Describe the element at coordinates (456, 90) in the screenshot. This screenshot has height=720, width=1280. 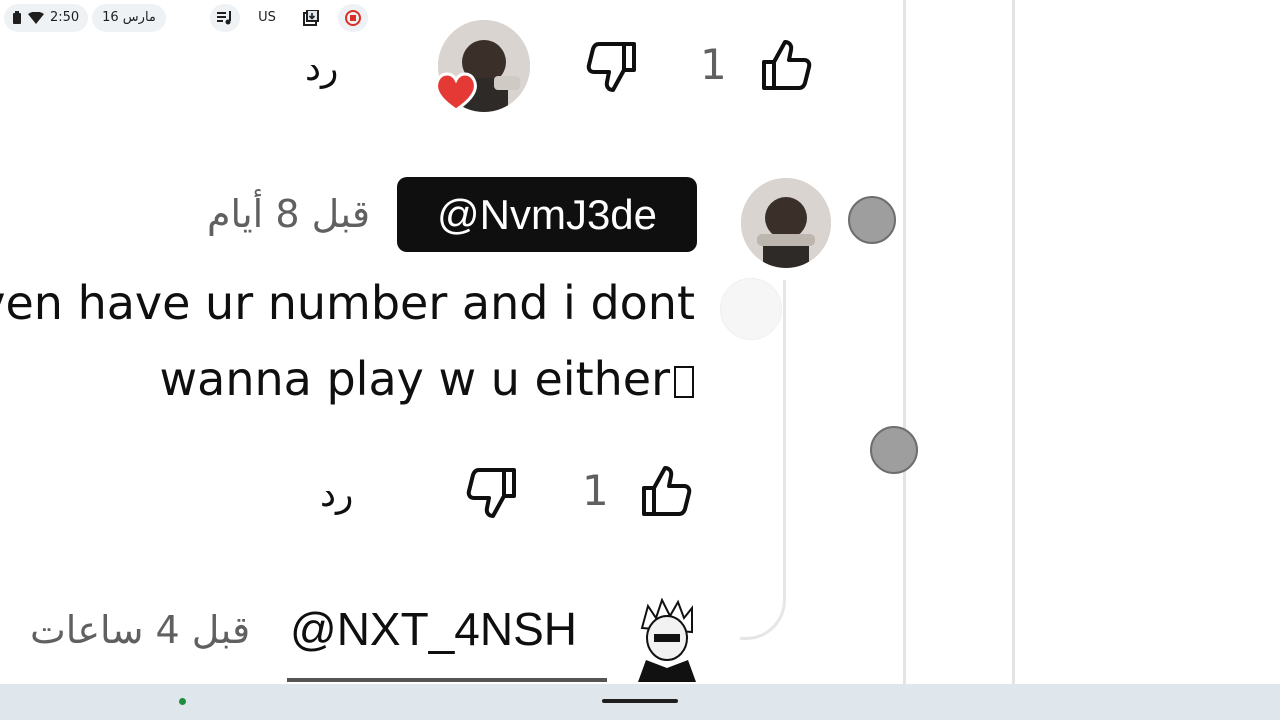
I see `heart-icon` at that location.